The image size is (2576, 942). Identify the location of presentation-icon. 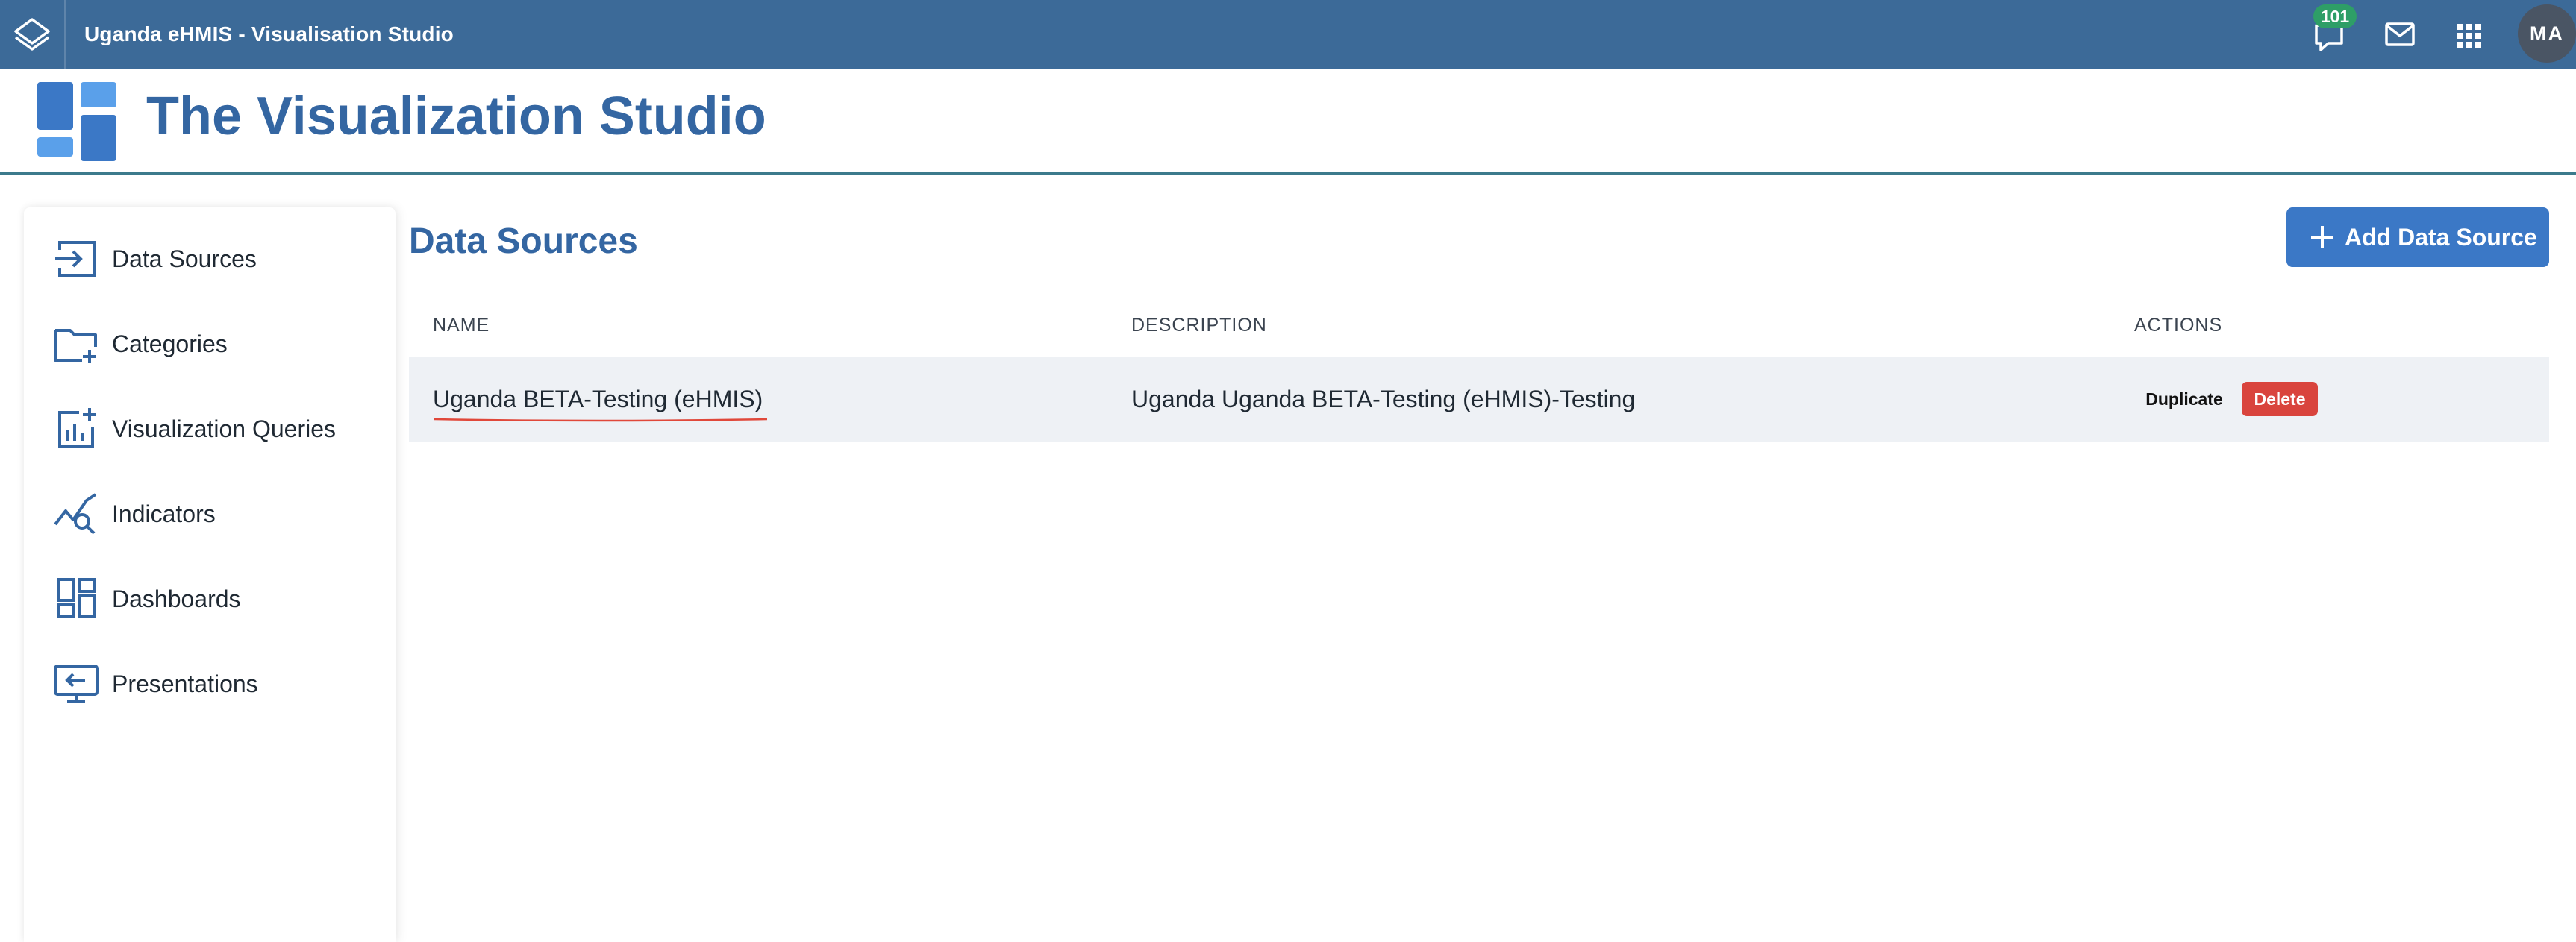
(76, 684).